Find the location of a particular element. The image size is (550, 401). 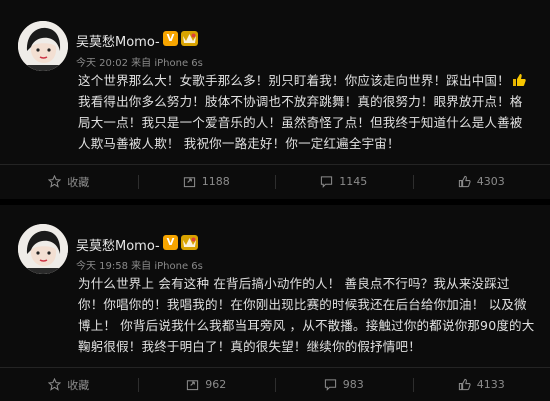

post-line: 鞠躬很假！我终于明白了！真的很失望！继续你的假抒情吧！ is located at coordinates (249, 346).